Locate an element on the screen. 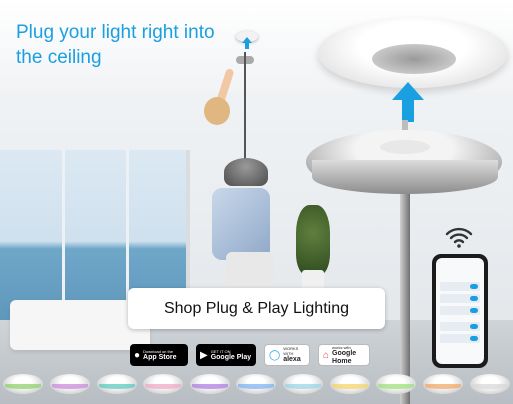 The image size is (513, 404). badge-big-text: alexa is located at coordinates (292, 359).